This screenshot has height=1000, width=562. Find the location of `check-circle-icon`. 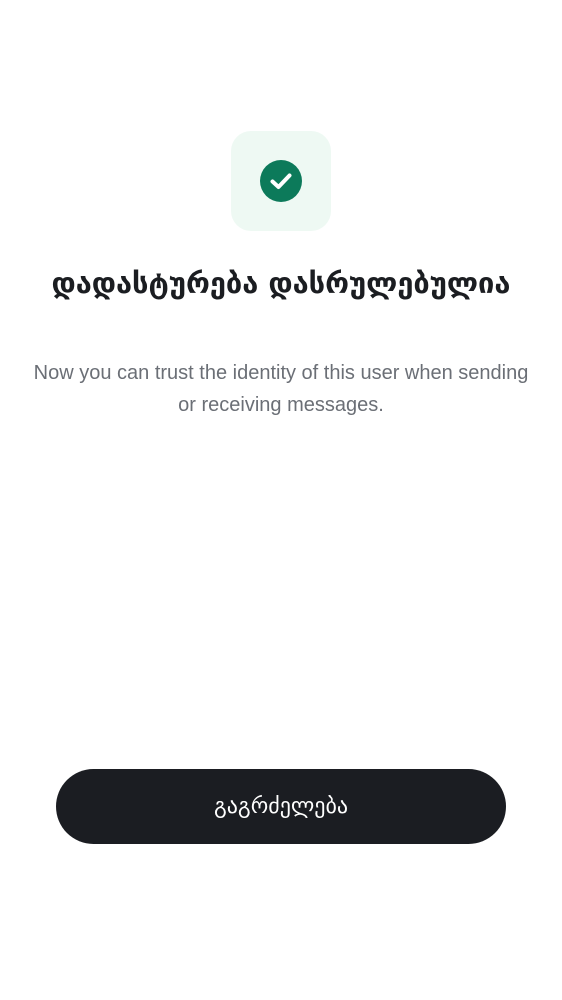

check-circle-icon is located at coordinates (281, 181).